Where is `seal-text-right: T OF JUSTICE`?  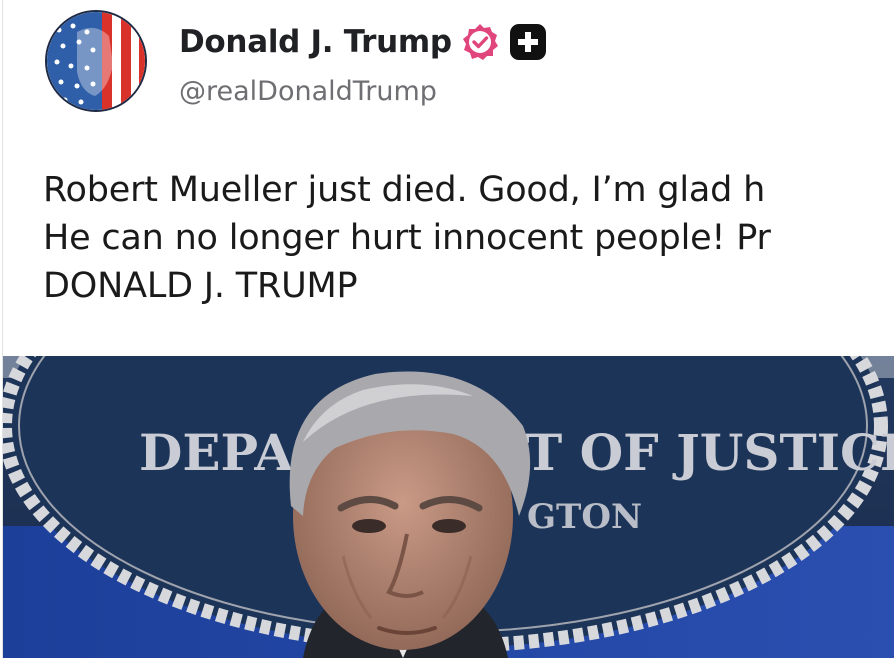 seal-text-right: T OF JUSTICE is located at coordinates (709, 452).